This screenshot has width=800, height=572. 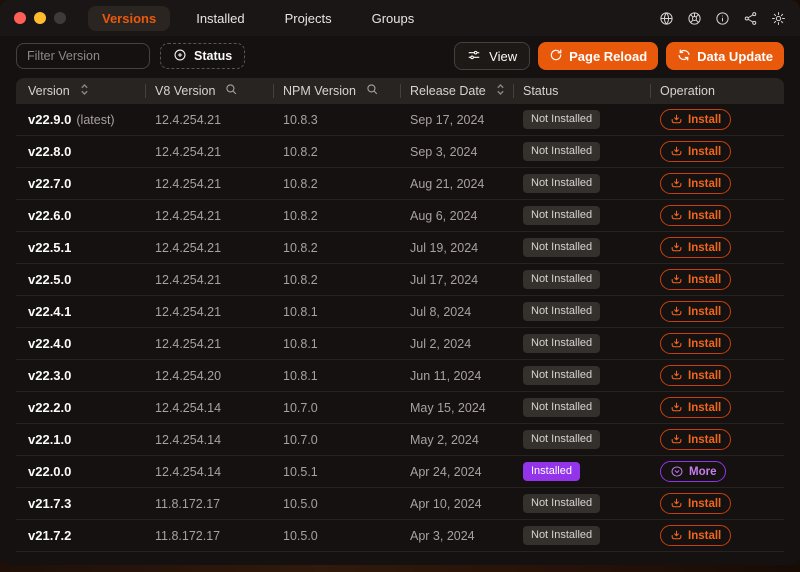 What do you see at coordinates (188, 535) in the screenshot?
I see `v8-version-cell: 11.8.172.17` at bounding box center [188, 535].